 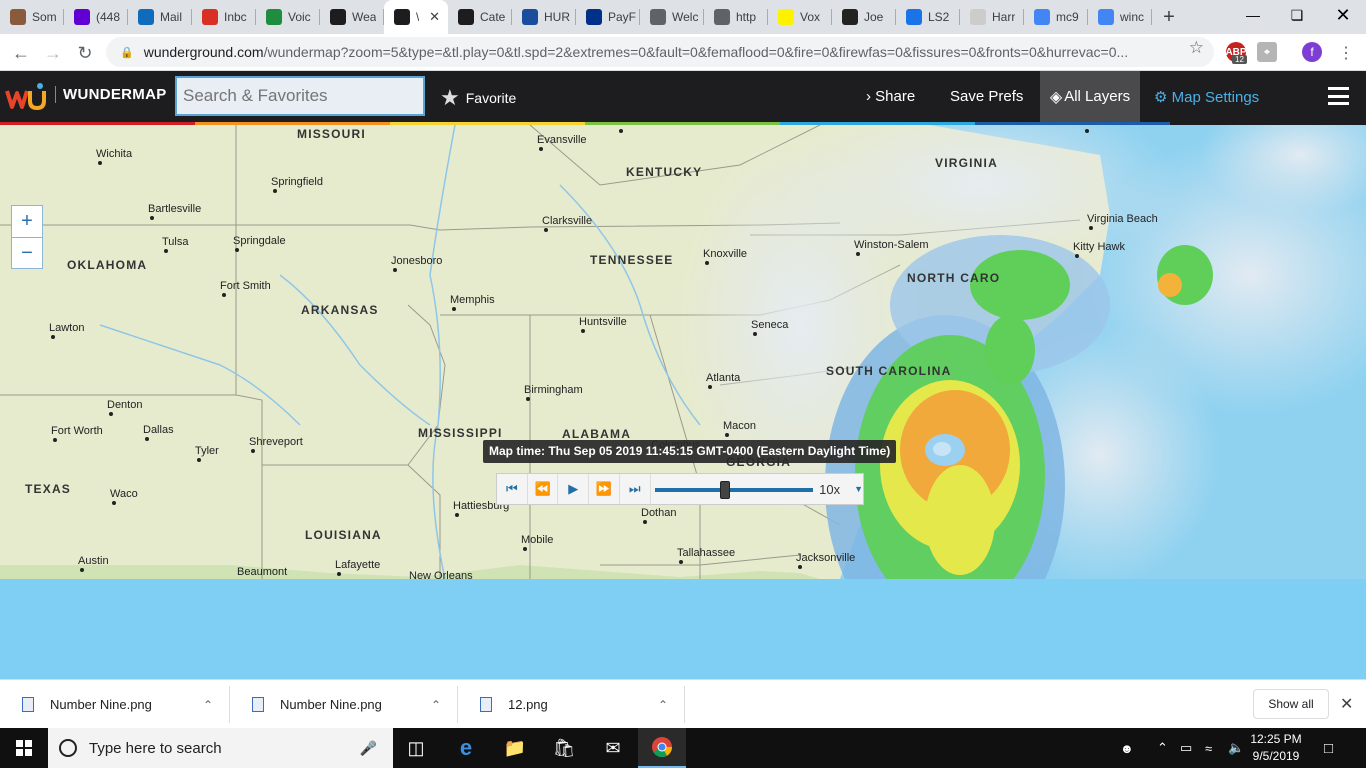 I want to click on browser-tab: Harr, so click(x=992, y=17).